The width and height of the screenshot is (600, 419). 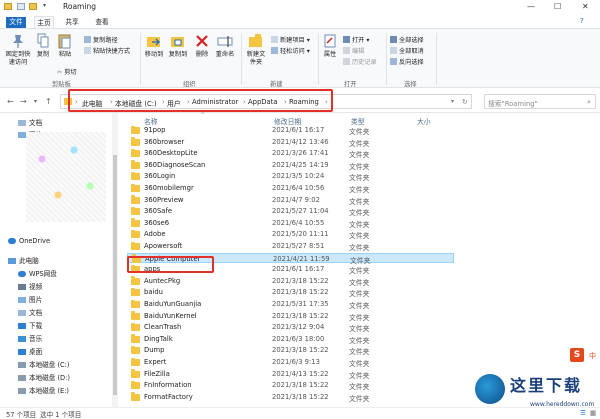 I want to click on copy-path-button: 复制路径, so click(x=101, y=39).